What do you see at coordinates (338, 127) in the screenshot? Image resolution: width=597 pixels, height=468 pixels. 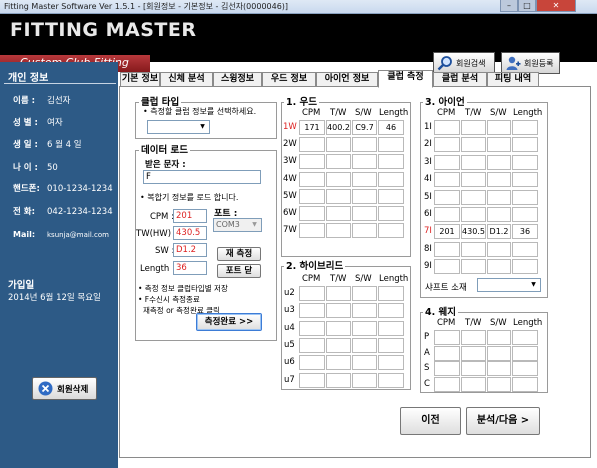 I see `measure-cell: 400.2` at bounding box center [338, 127].